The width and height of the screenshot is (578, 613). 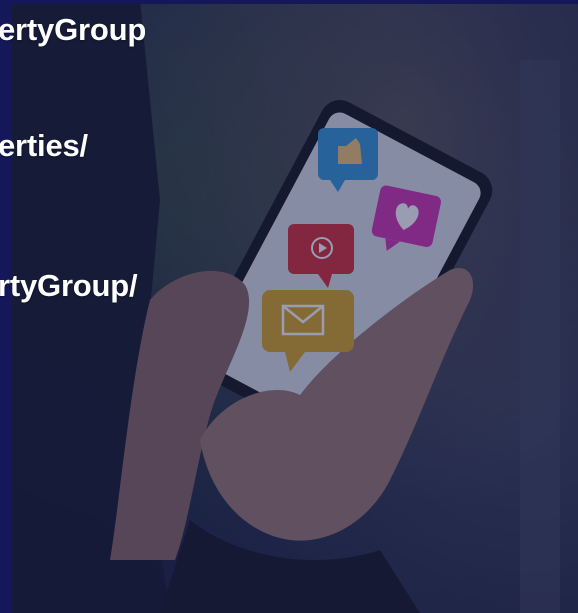 I want to click on text-line-1: ertyGroup, so click(x=73, y=29).